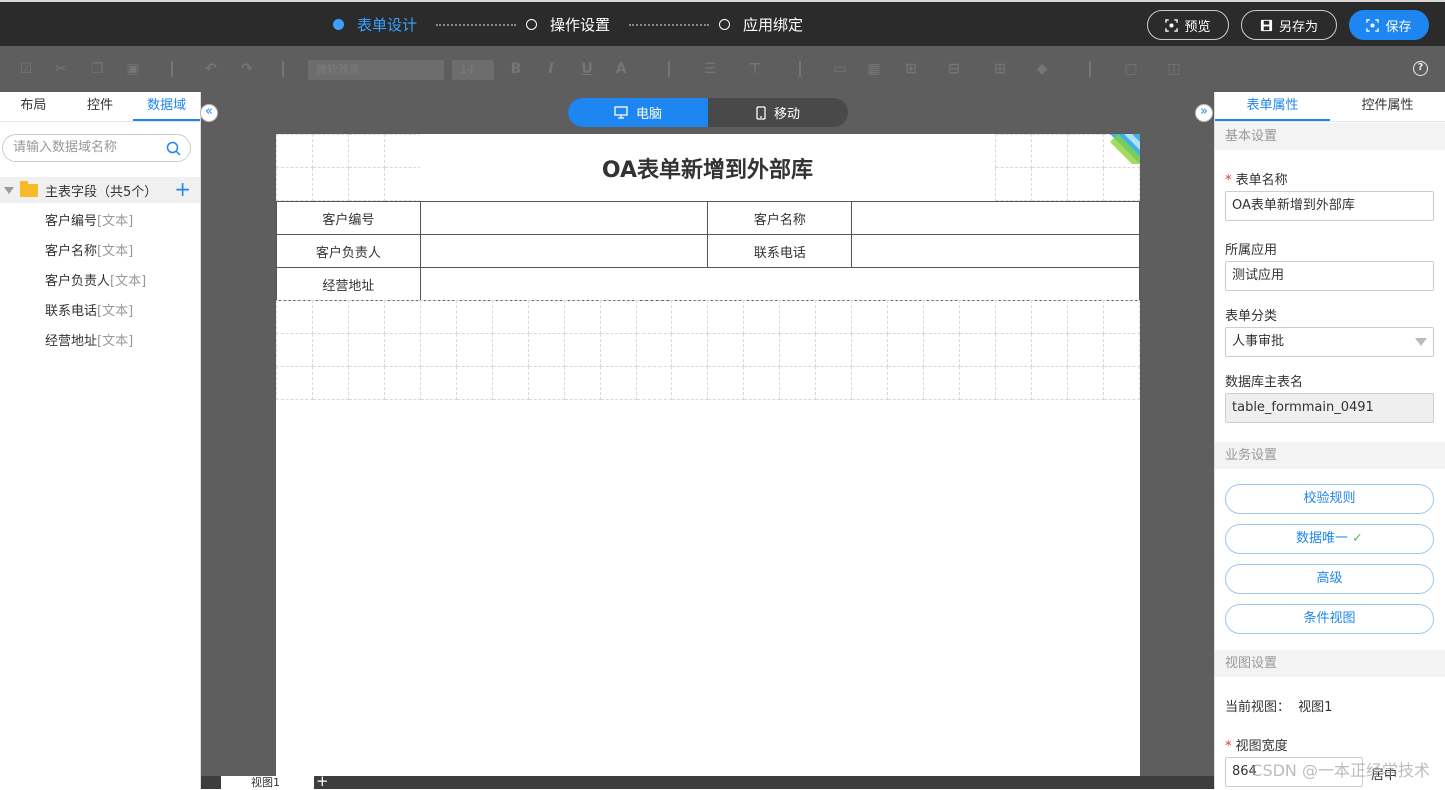 This screenshot has width=1445, height=790. I want to click on monitor-icon, so click(621, 112).